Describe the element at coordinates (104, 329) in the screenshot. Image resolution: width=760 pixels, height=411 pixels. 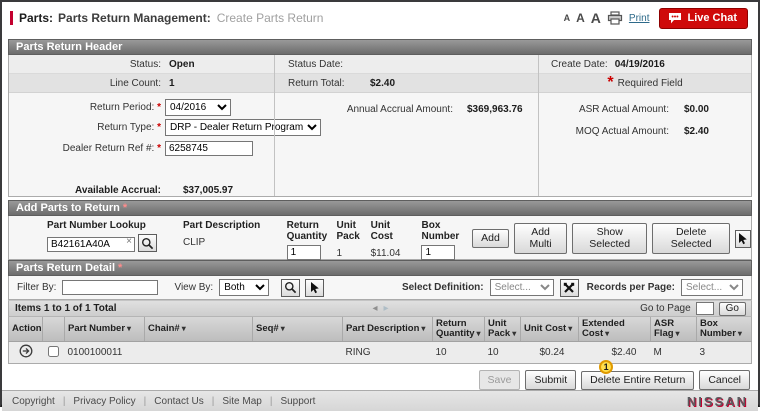
I see `col-part-number: Part Number ▾` at that location.